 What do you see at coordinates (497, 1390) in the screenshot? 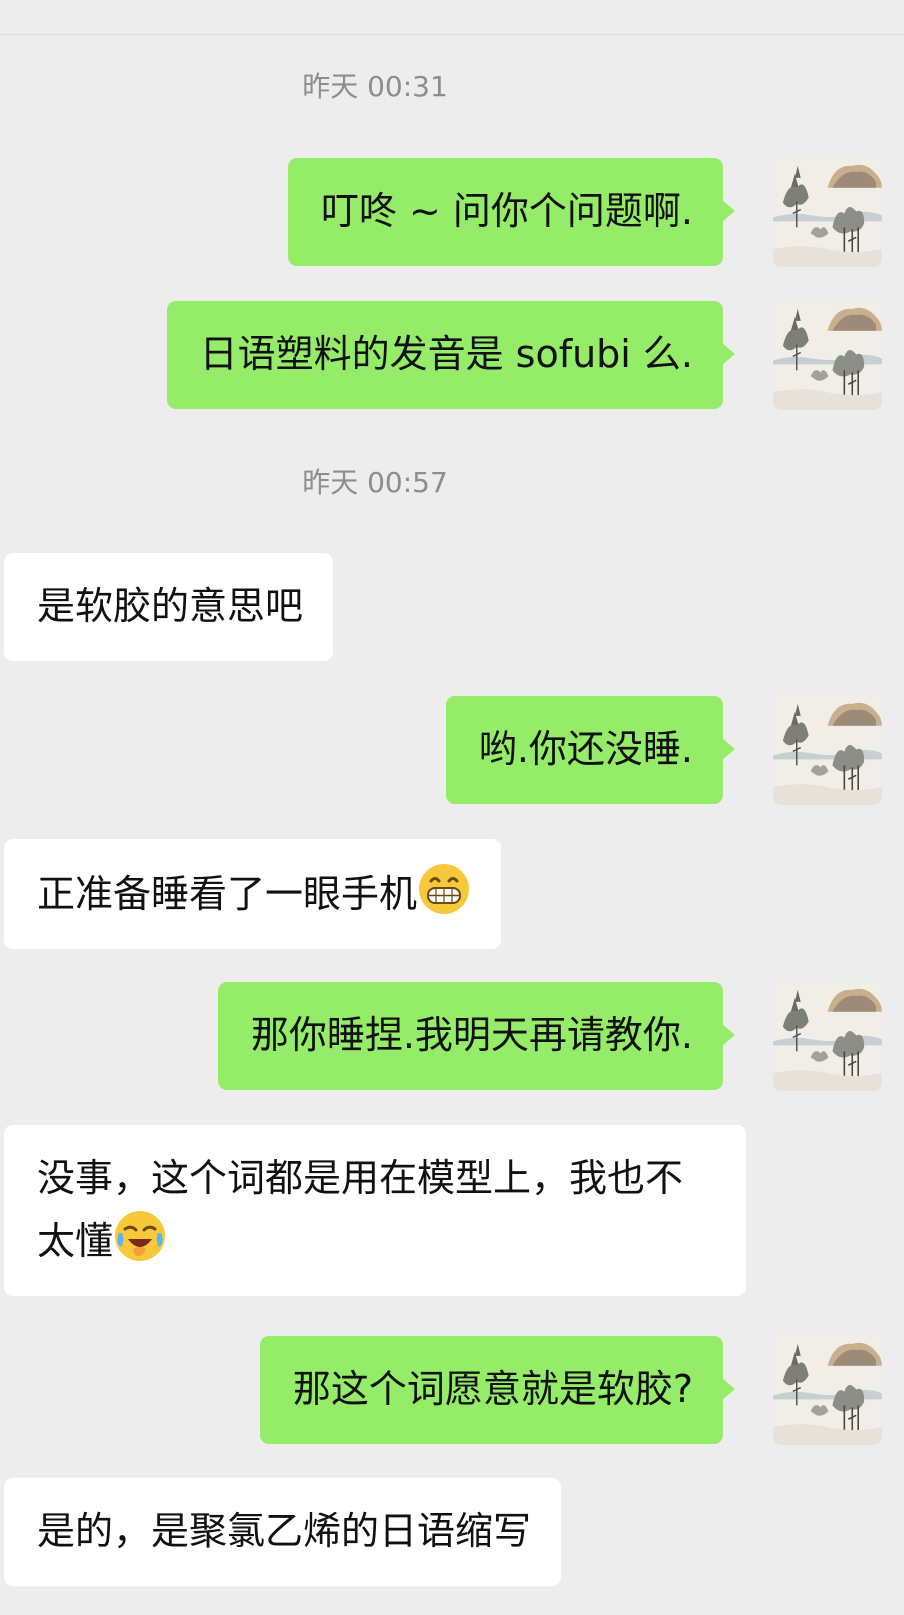
I see `message-bubble-sent: 那这个词愿意就是软胶?` at bounding box center [497, 1390].